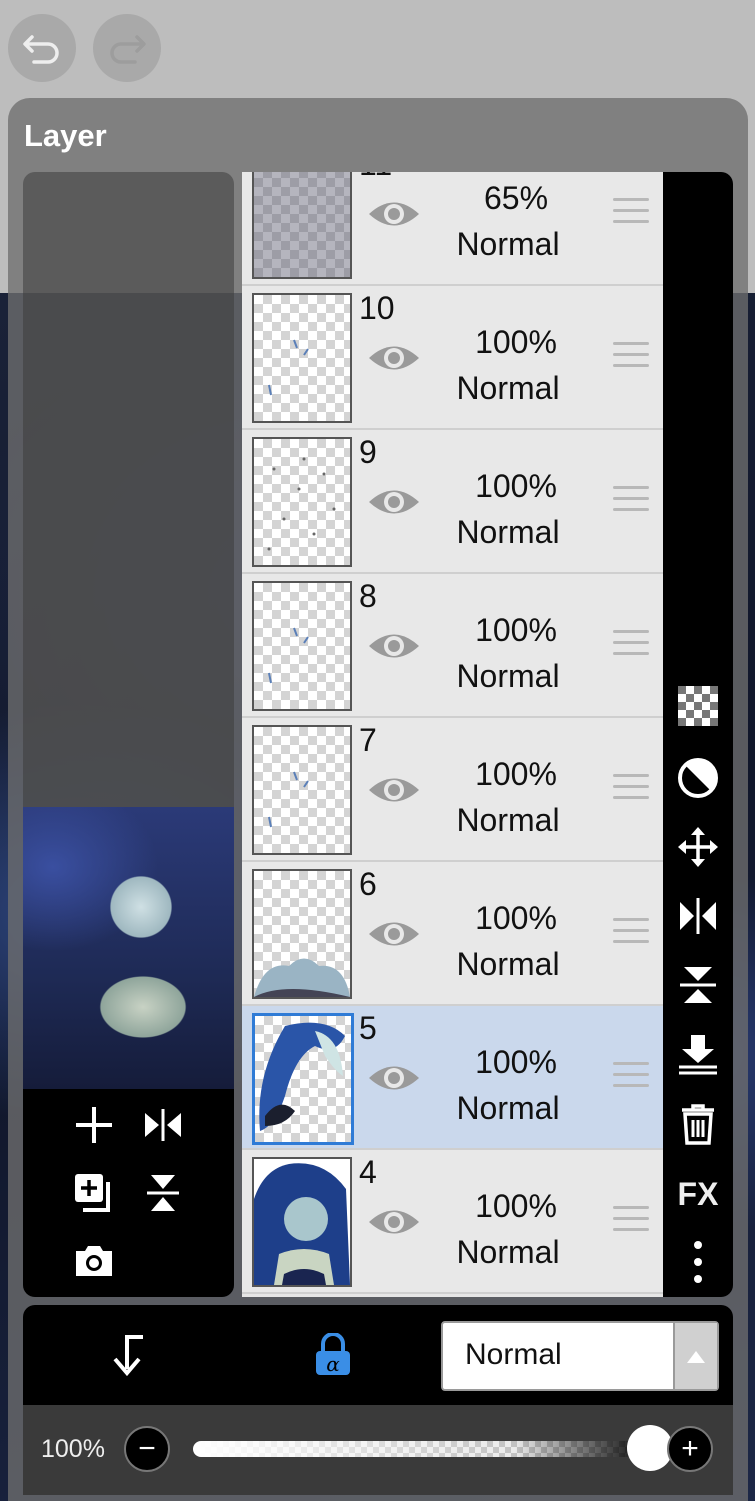 The height and width of the screenshot is (1501, 755). I want to click on layer-row: 4 100% Normal, so click(452, 1222).